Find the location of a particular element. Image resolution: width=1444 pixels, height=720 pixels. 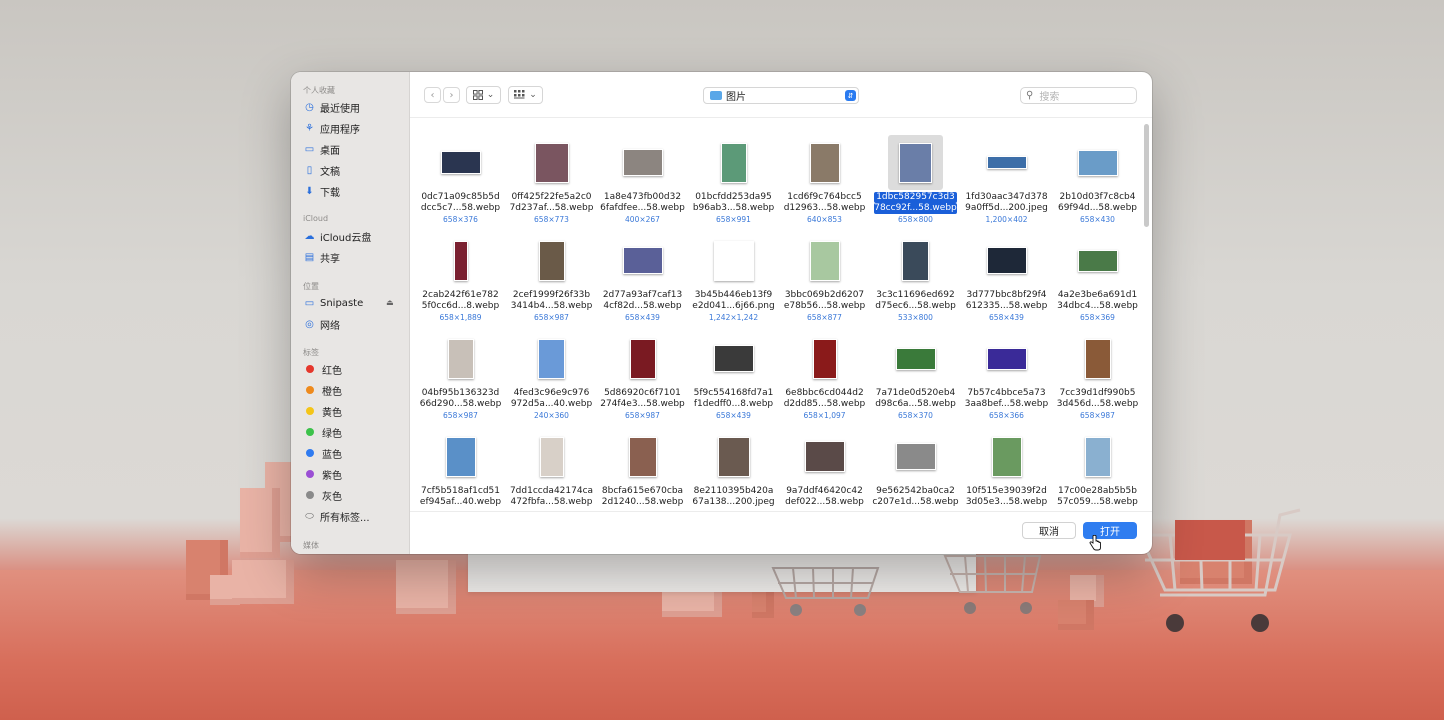

sidebar-tag-1: 橙色 is located at coordinates (323, 390).